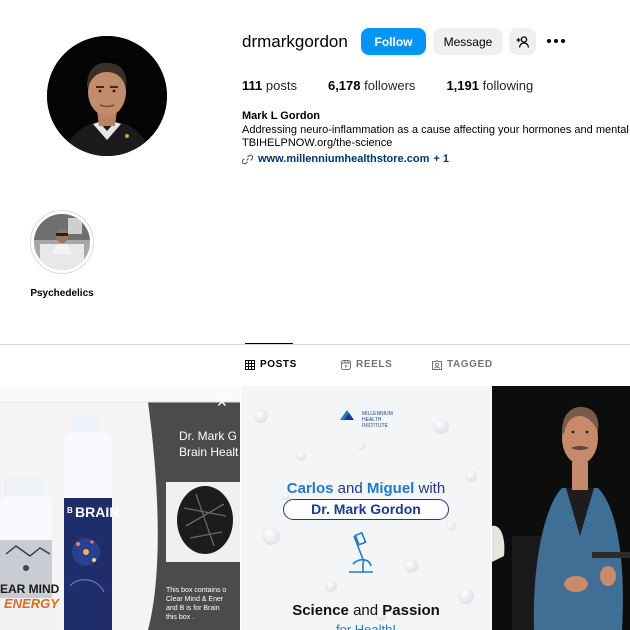 This screenshot has width=630, height=630. Describe the element at coordinates (346, 364) in the screenshot. I see `reels-icon` at that location.